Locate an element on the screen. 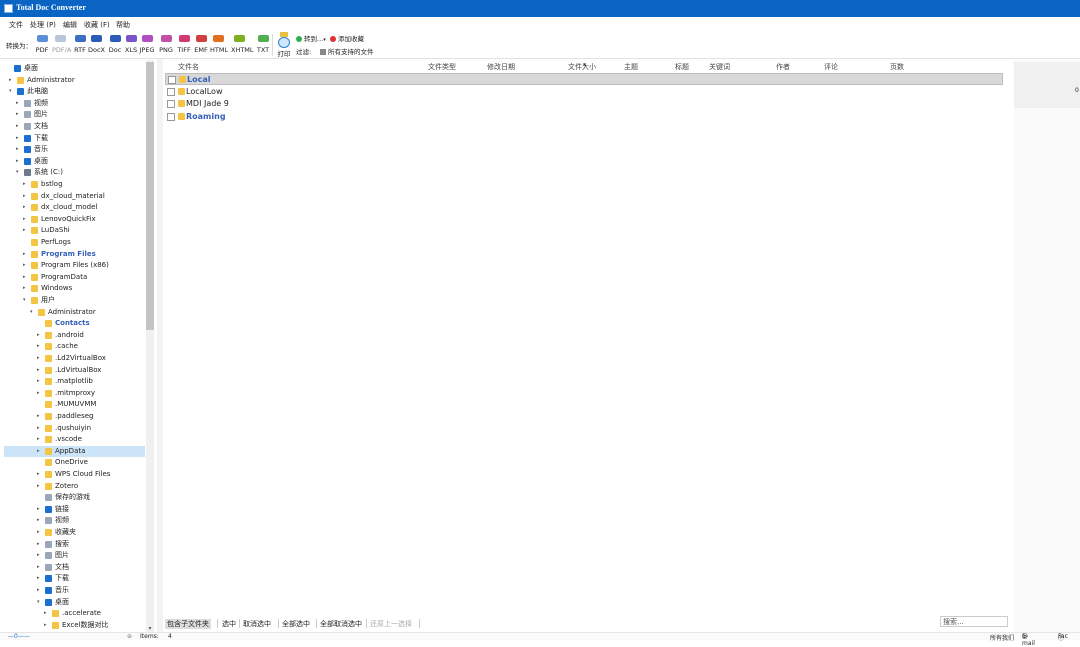 The width and height of the screenshot is (1080, 647). row-checkbox is located at coordinates (171, 116).